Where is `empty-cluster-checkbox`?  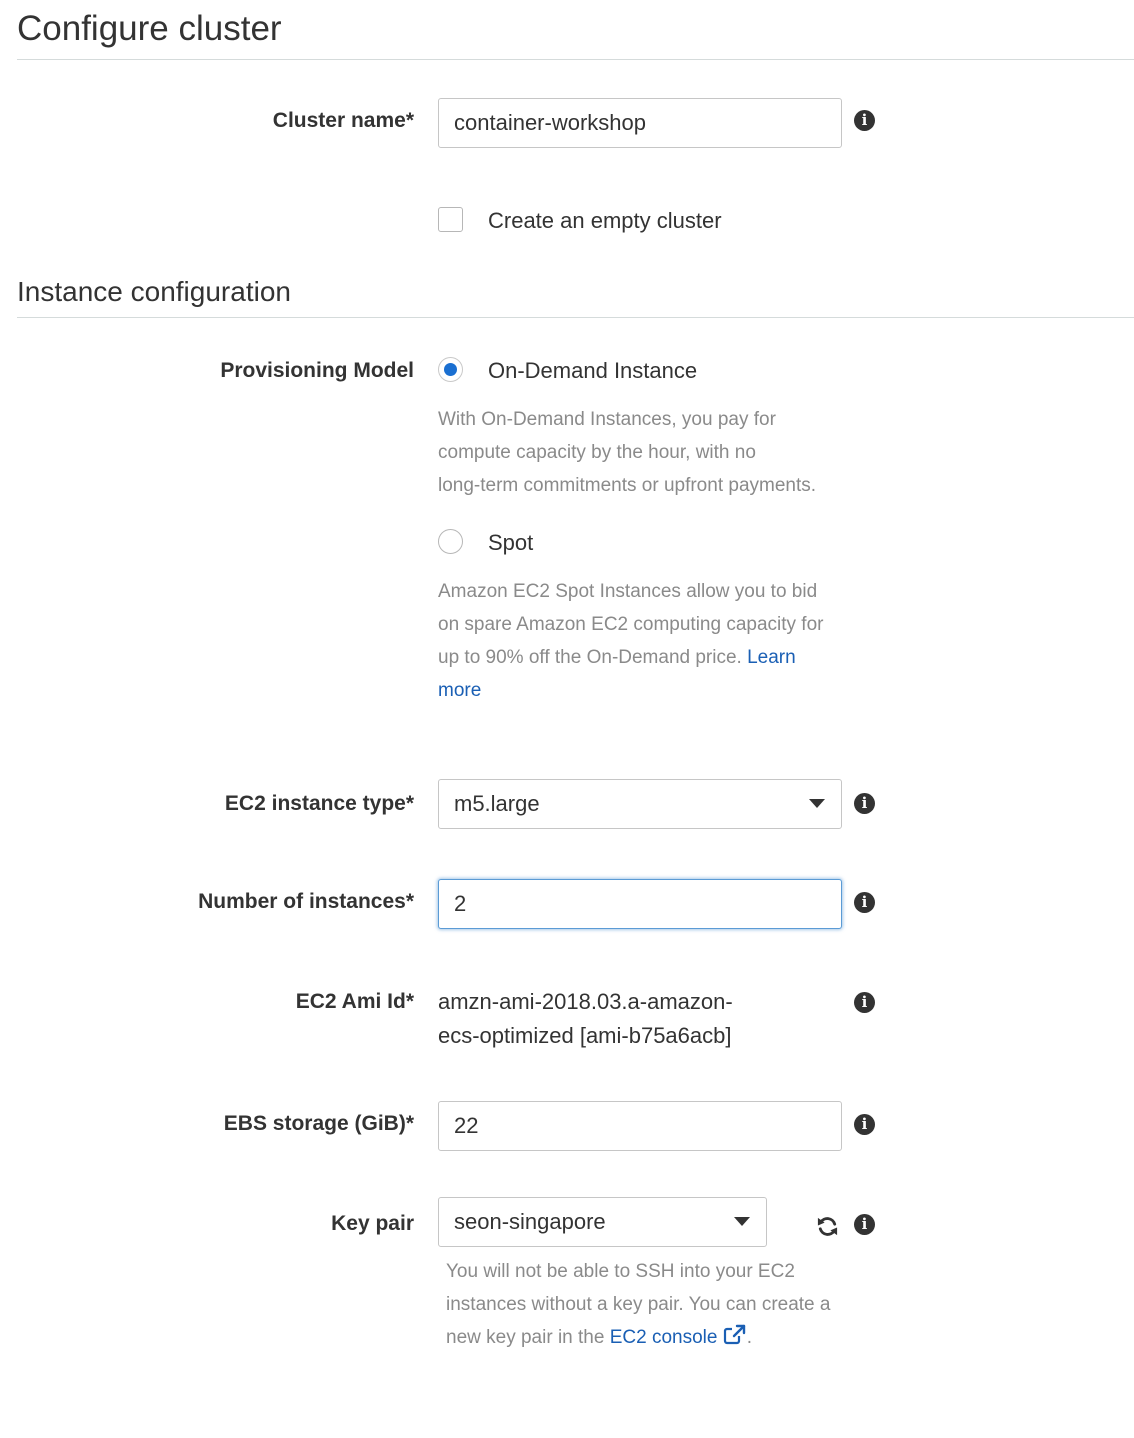 empty-cluster-checkbox is located at coordinates (450, 219).